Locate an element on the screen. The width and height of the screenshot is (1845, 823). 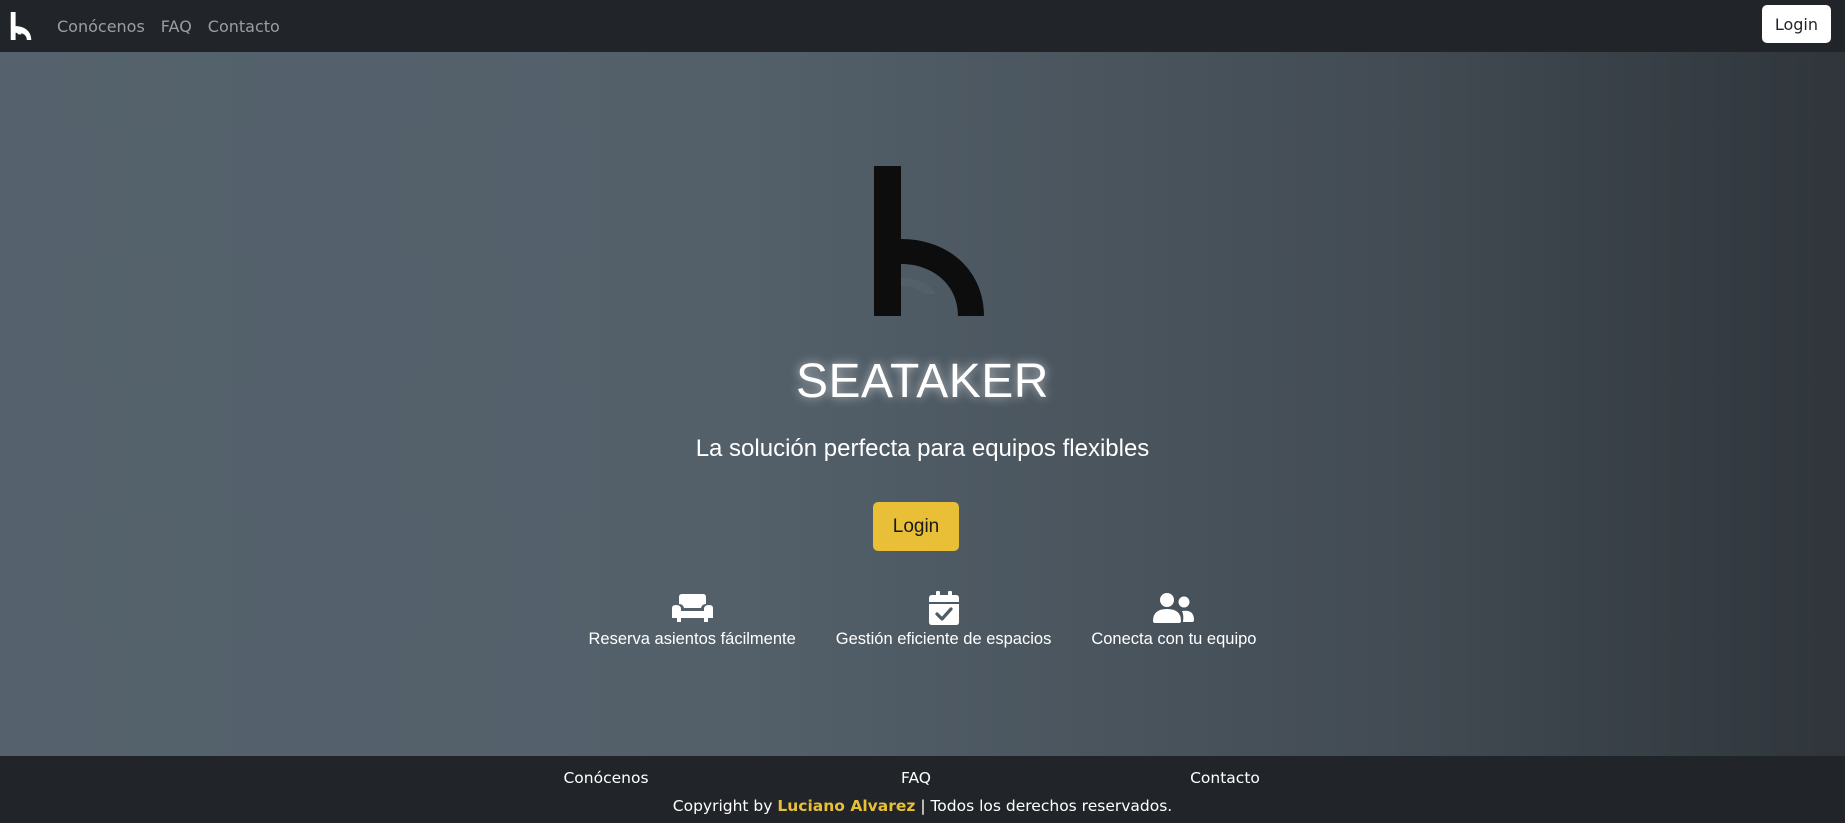
copyright-suffix: | Todos los derechos reservados. is located at coordinates (1044, 806).